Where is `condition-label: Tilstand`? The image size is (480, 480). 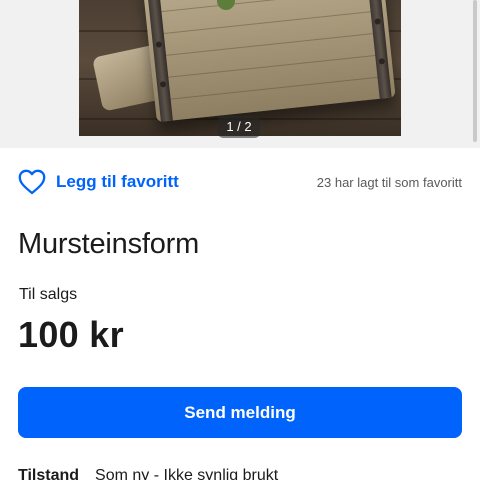
condition-label: Tilstand is located at coordinates (49, 473).